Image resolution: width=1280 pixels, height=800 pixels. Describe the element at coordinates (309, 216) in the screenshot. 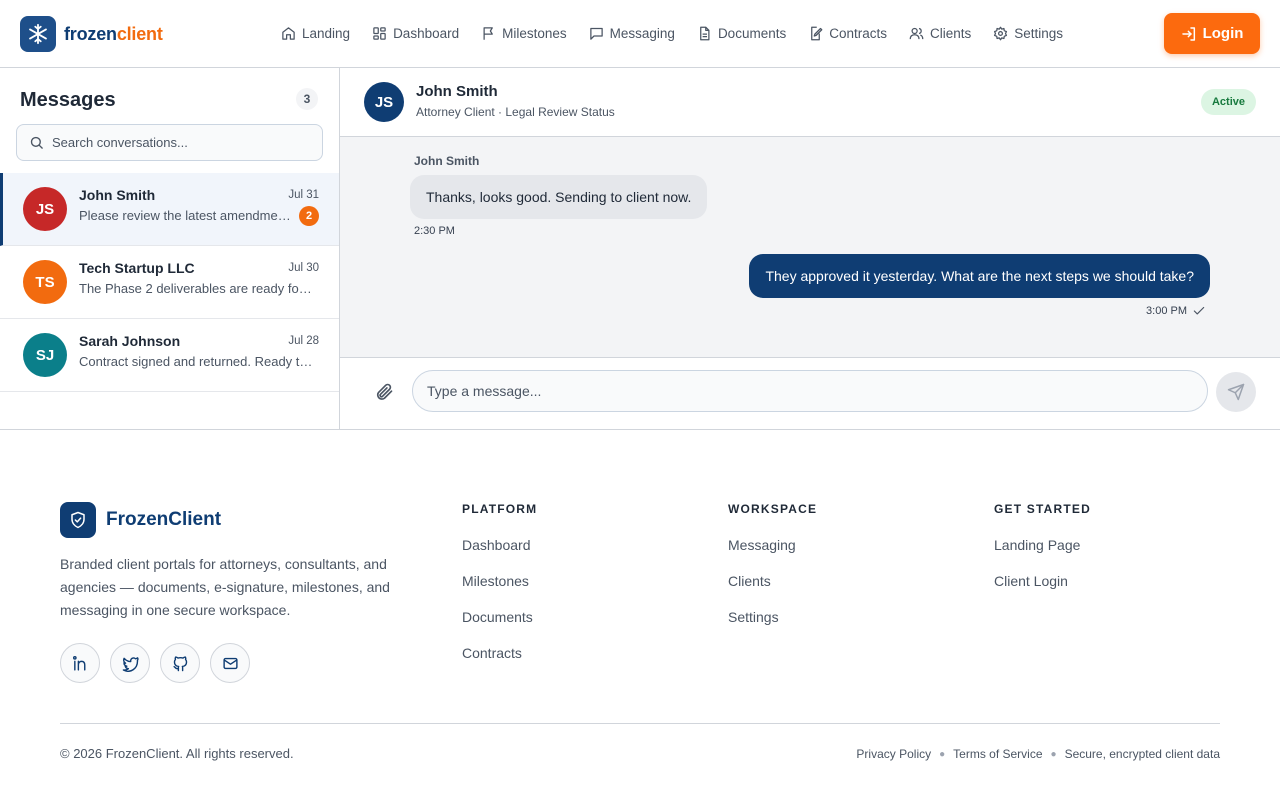

I see `unread-count-badge: 2` at that location.